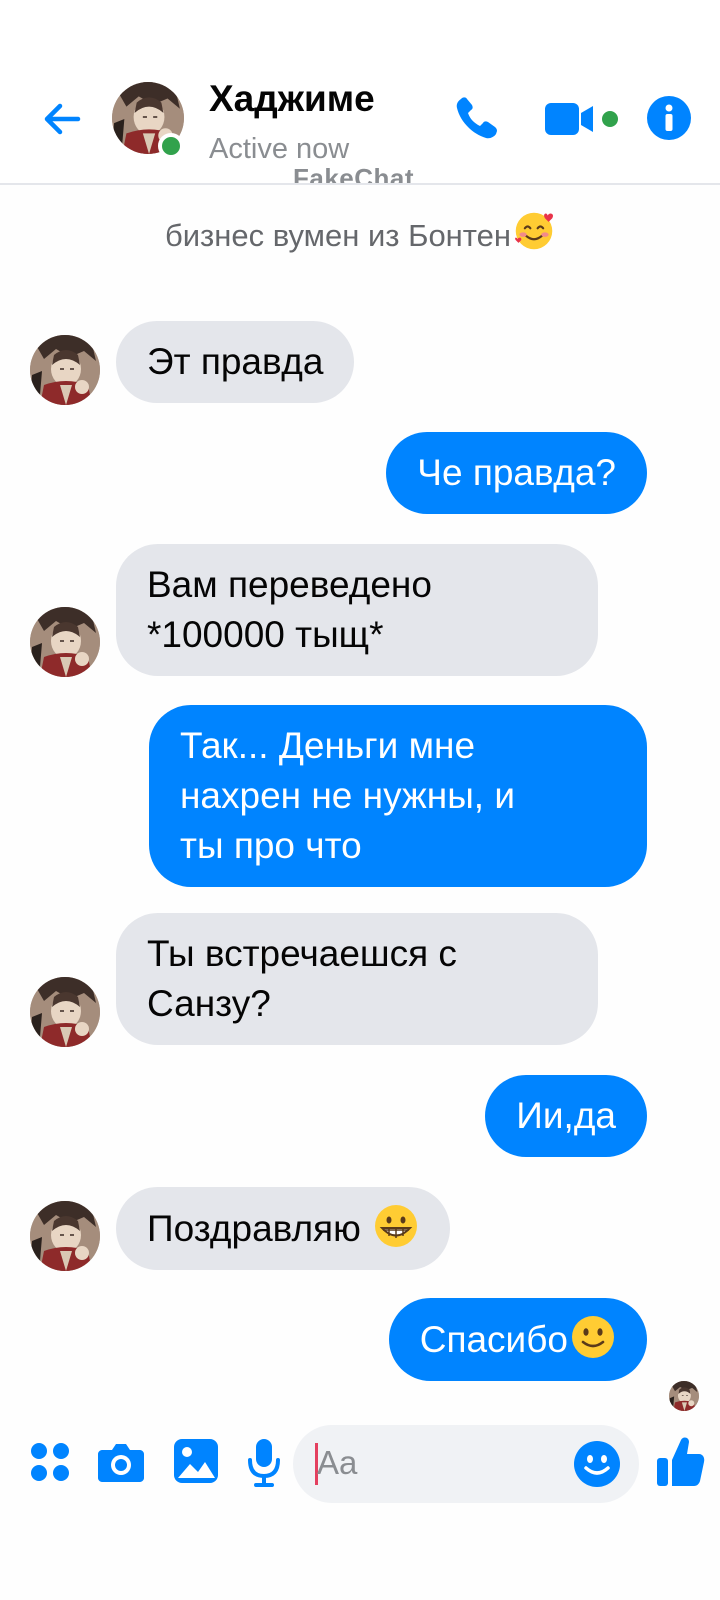 This screenshot has width=720, height=1600. What do you see at coordinates (669, 118) in the screenshot?
I see `info-icon` at bounding box center [669, 118].